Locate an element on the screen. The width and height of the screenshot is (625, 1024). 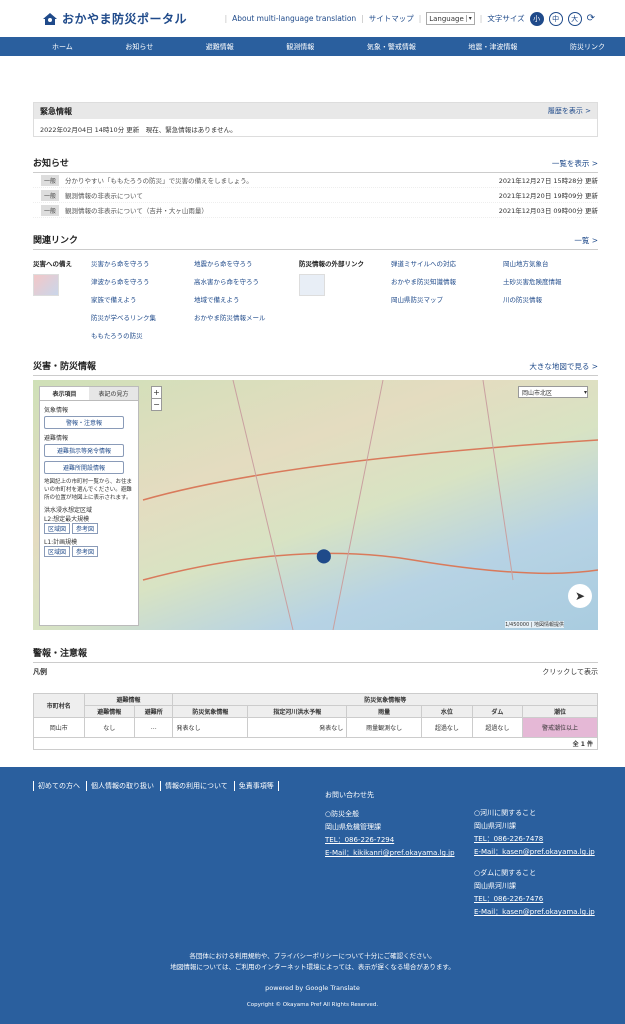
evac-order-button: 避難指示等発令情報 is located at coordinates (84, 450).